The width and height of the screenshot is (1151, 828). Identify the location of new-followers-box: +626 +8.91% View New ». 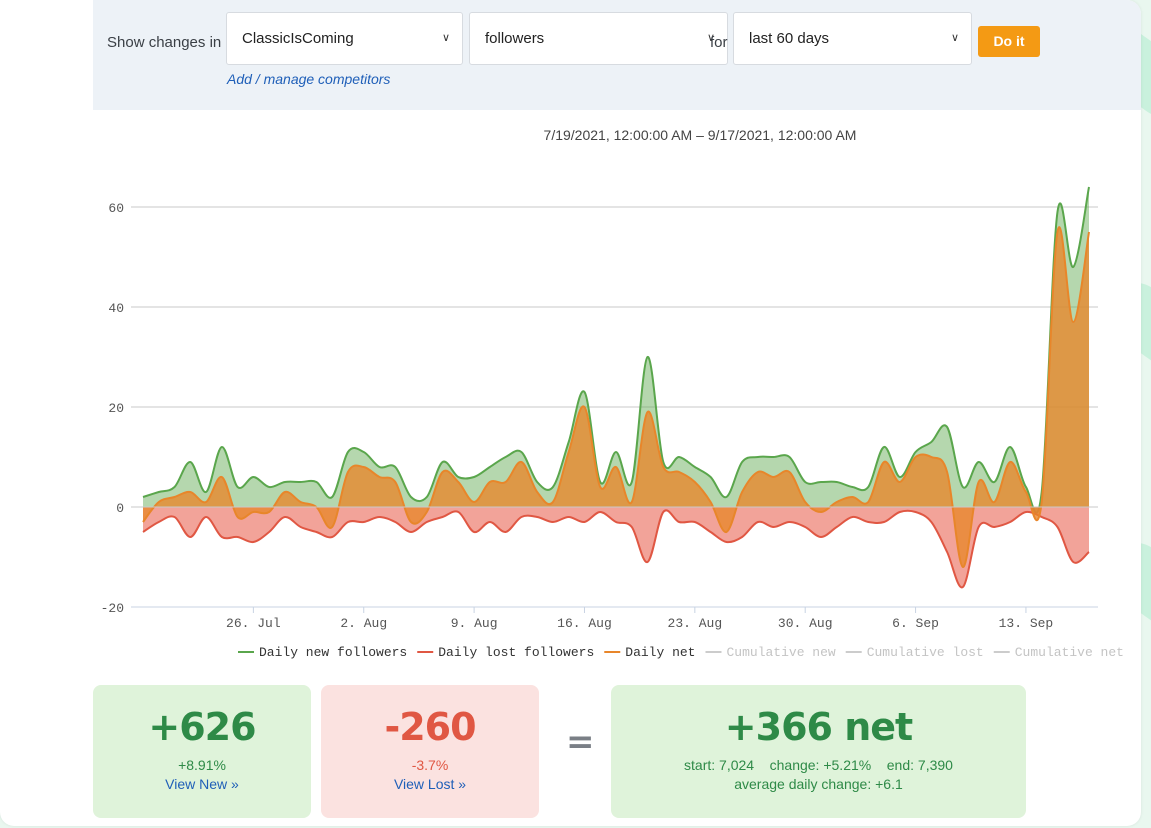
(202, 751).